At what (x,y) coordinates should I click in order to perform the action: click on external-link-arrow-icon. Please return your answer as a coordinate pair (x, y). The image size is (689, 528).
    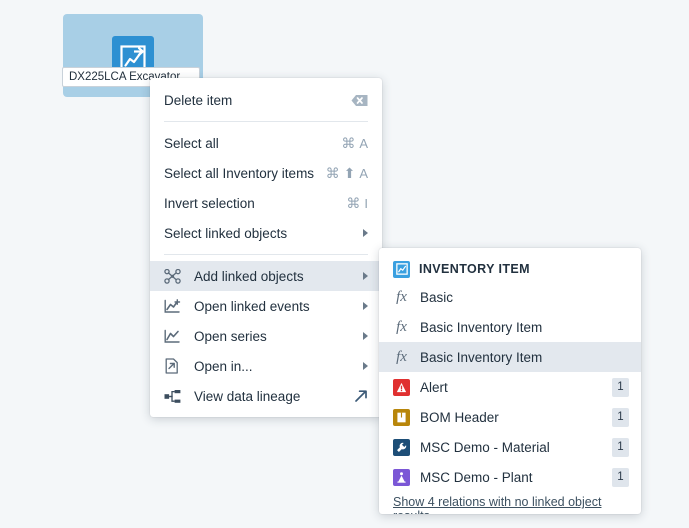
    Looking at the image, I should click on (361, 396).